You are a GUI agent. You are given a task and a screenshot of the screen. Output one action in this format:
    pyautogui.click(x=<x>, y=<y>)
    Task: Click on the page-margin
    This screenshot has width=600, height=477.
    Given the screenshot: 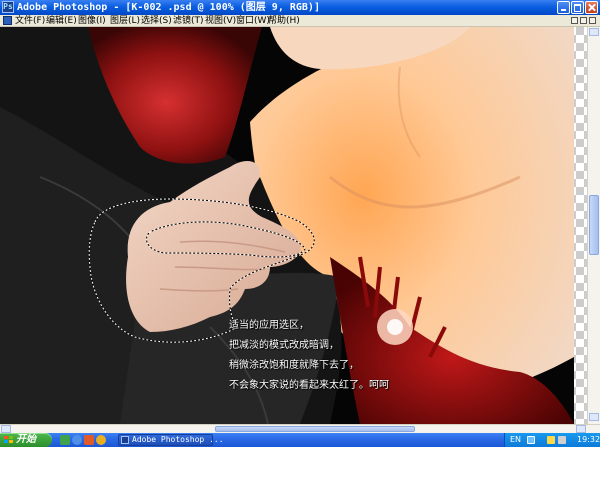 What is the action you would take?
    pyautogui.click(x=300, y=462)
    